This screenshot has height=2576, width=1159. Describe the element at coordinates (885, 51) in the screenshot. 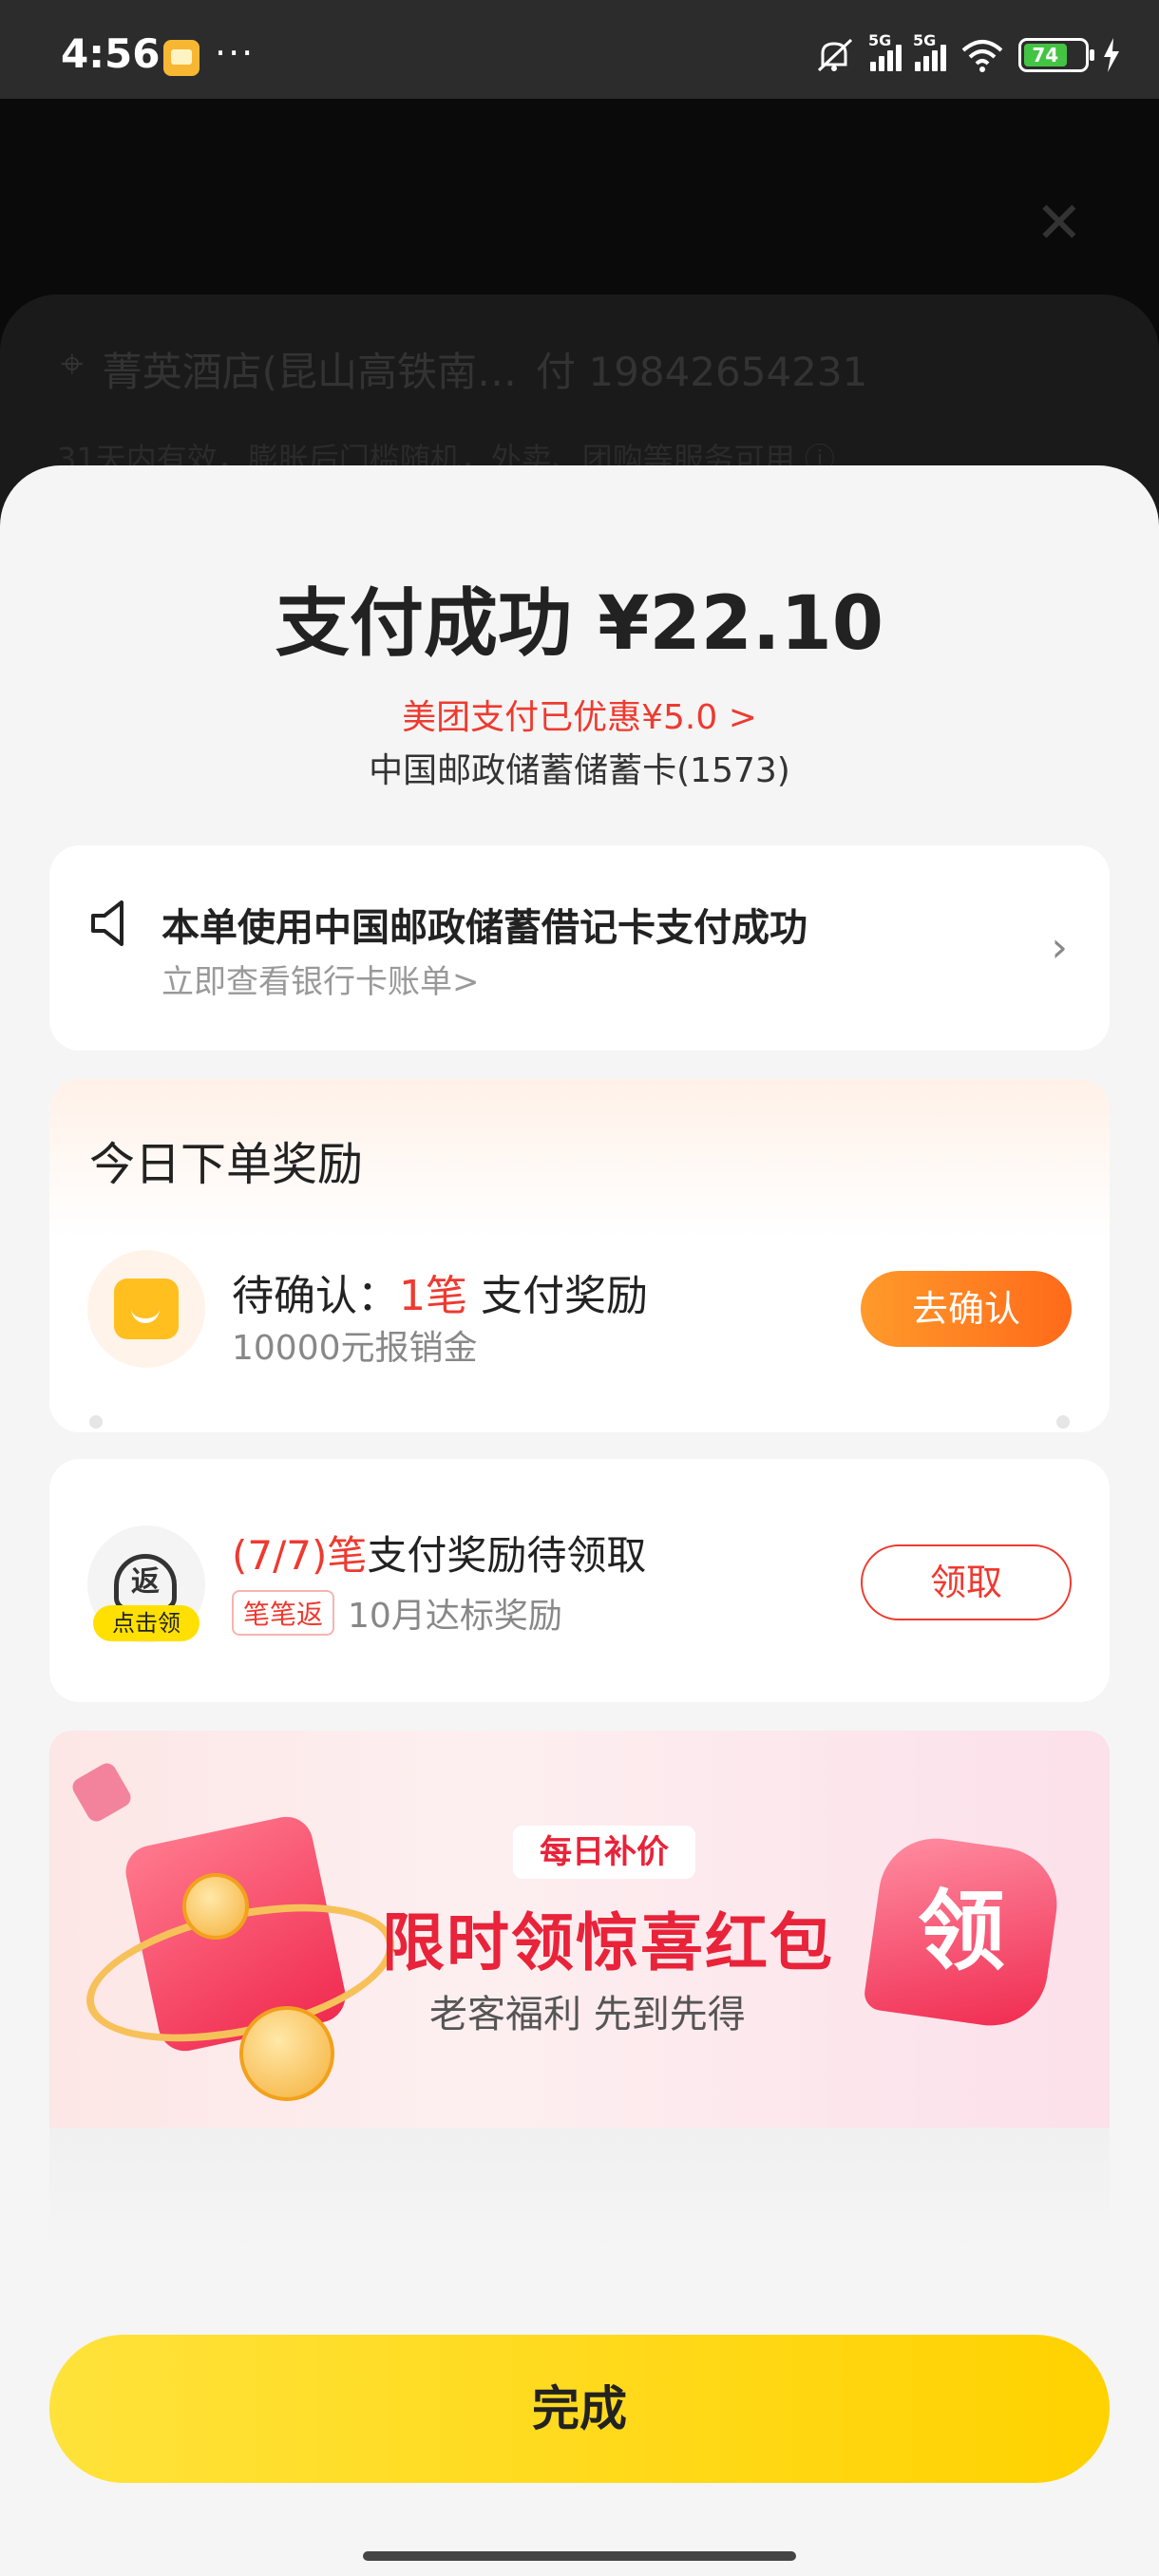

I see `signal-1-icon: 5G` at that location.